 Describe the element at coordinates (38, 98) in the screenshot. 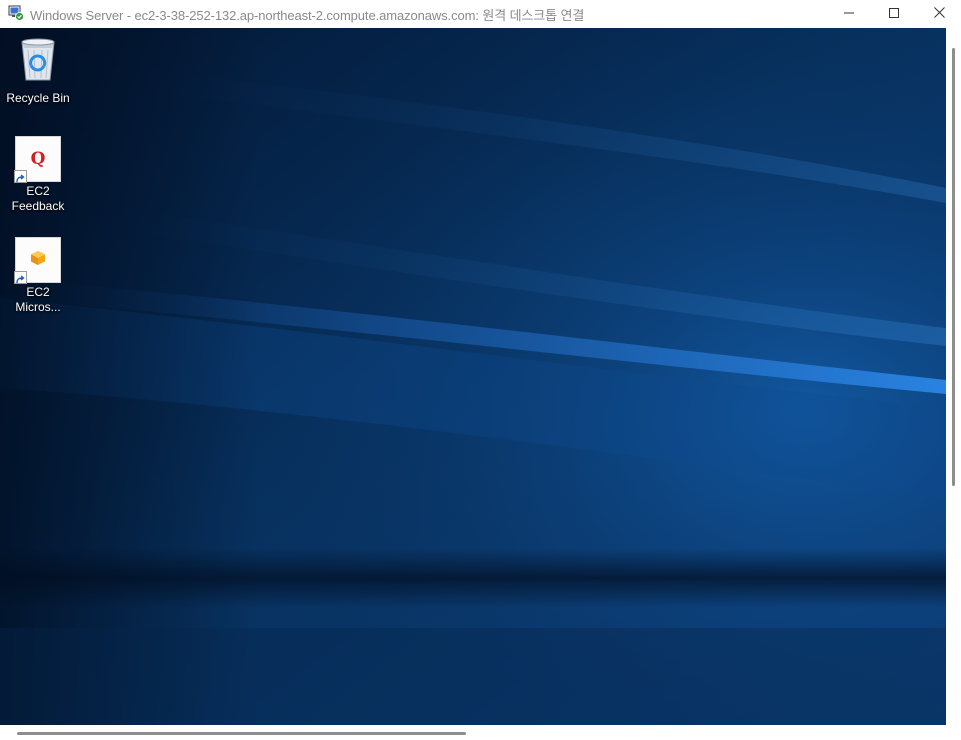

I see `desktop-icon-label: Recycle Bin` at that location.